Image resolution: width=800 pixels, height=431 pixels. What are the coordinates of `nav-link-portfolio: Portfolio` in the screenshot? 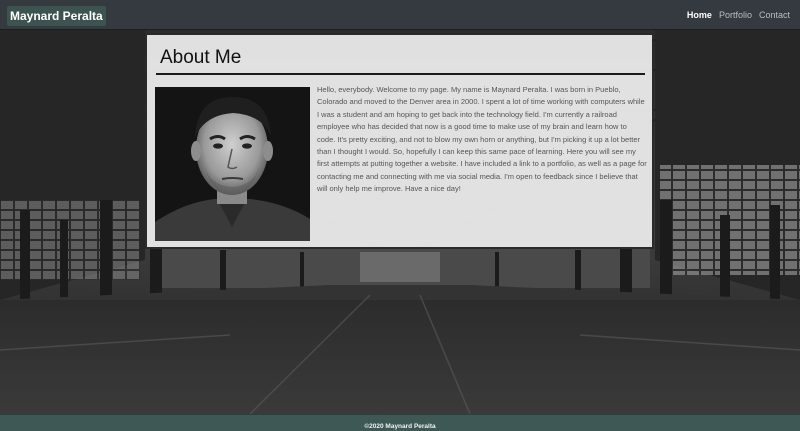 It's located at (735, 15).